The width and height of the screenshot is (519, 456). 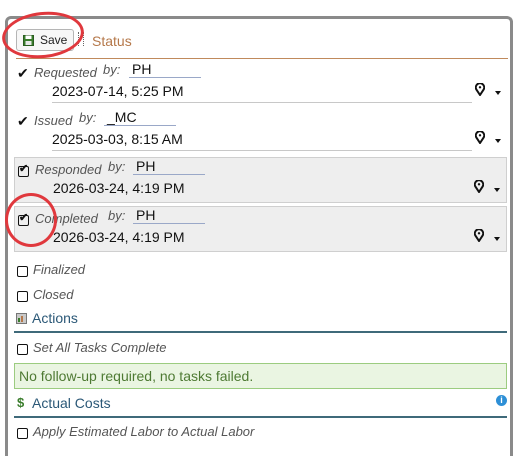 What do you see at coordinates (259, 39) in the screenshot?
I see `panel-header: Save Status` at bounding box center [259, 39].